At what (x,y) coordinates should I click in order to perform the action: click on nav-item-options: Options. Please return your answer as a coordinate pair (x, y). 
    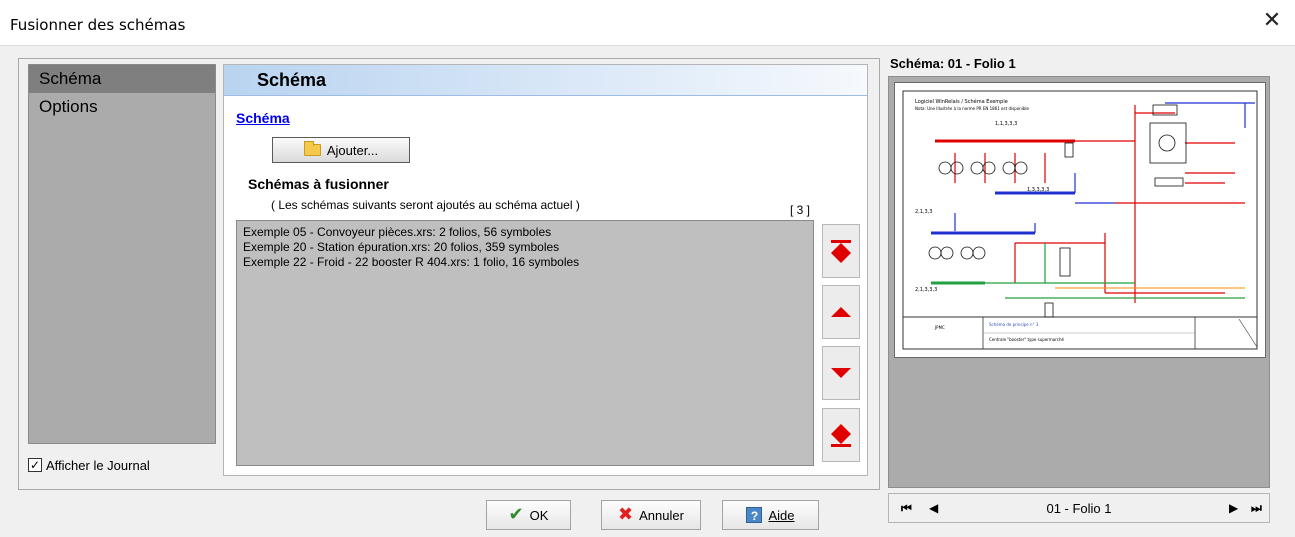
    Looking at the image, I should click on (122, 107).